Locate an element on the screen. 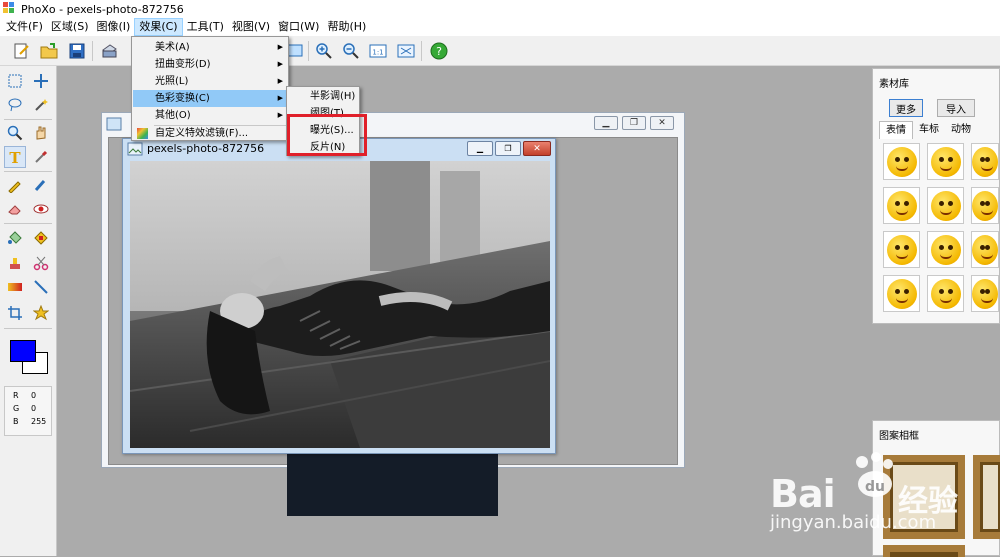 The height and width of the screenshot is (557, 1000). restore-button: ❐ is located at coordinates (634, 123).